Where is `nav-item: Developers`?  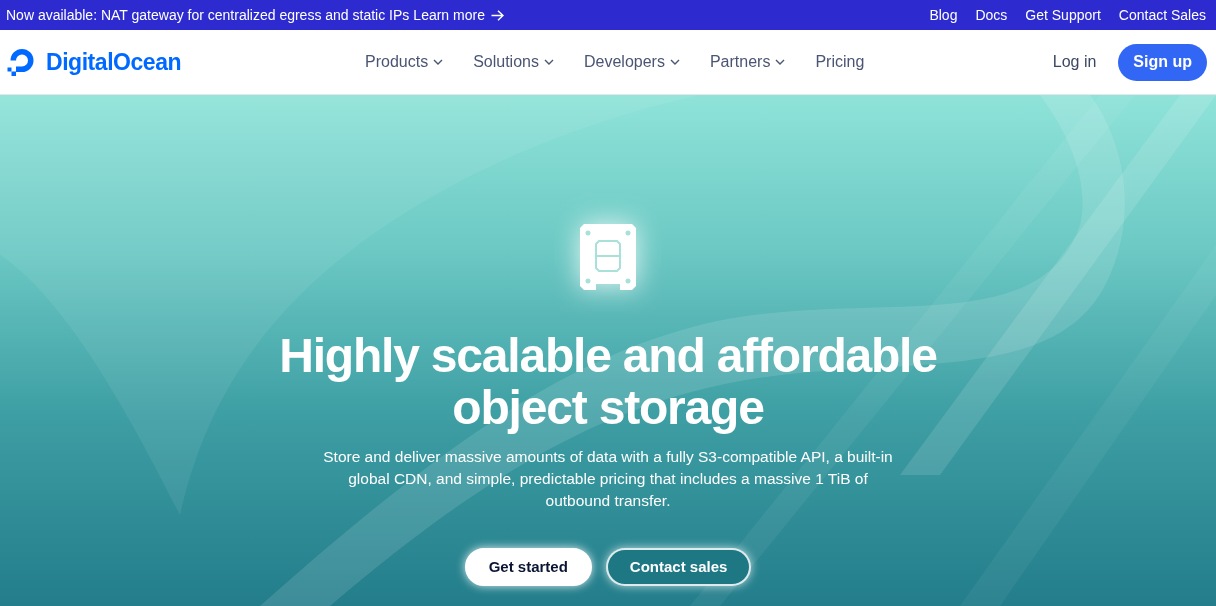
nav-item: Developers is located at coordinates (631, 62).